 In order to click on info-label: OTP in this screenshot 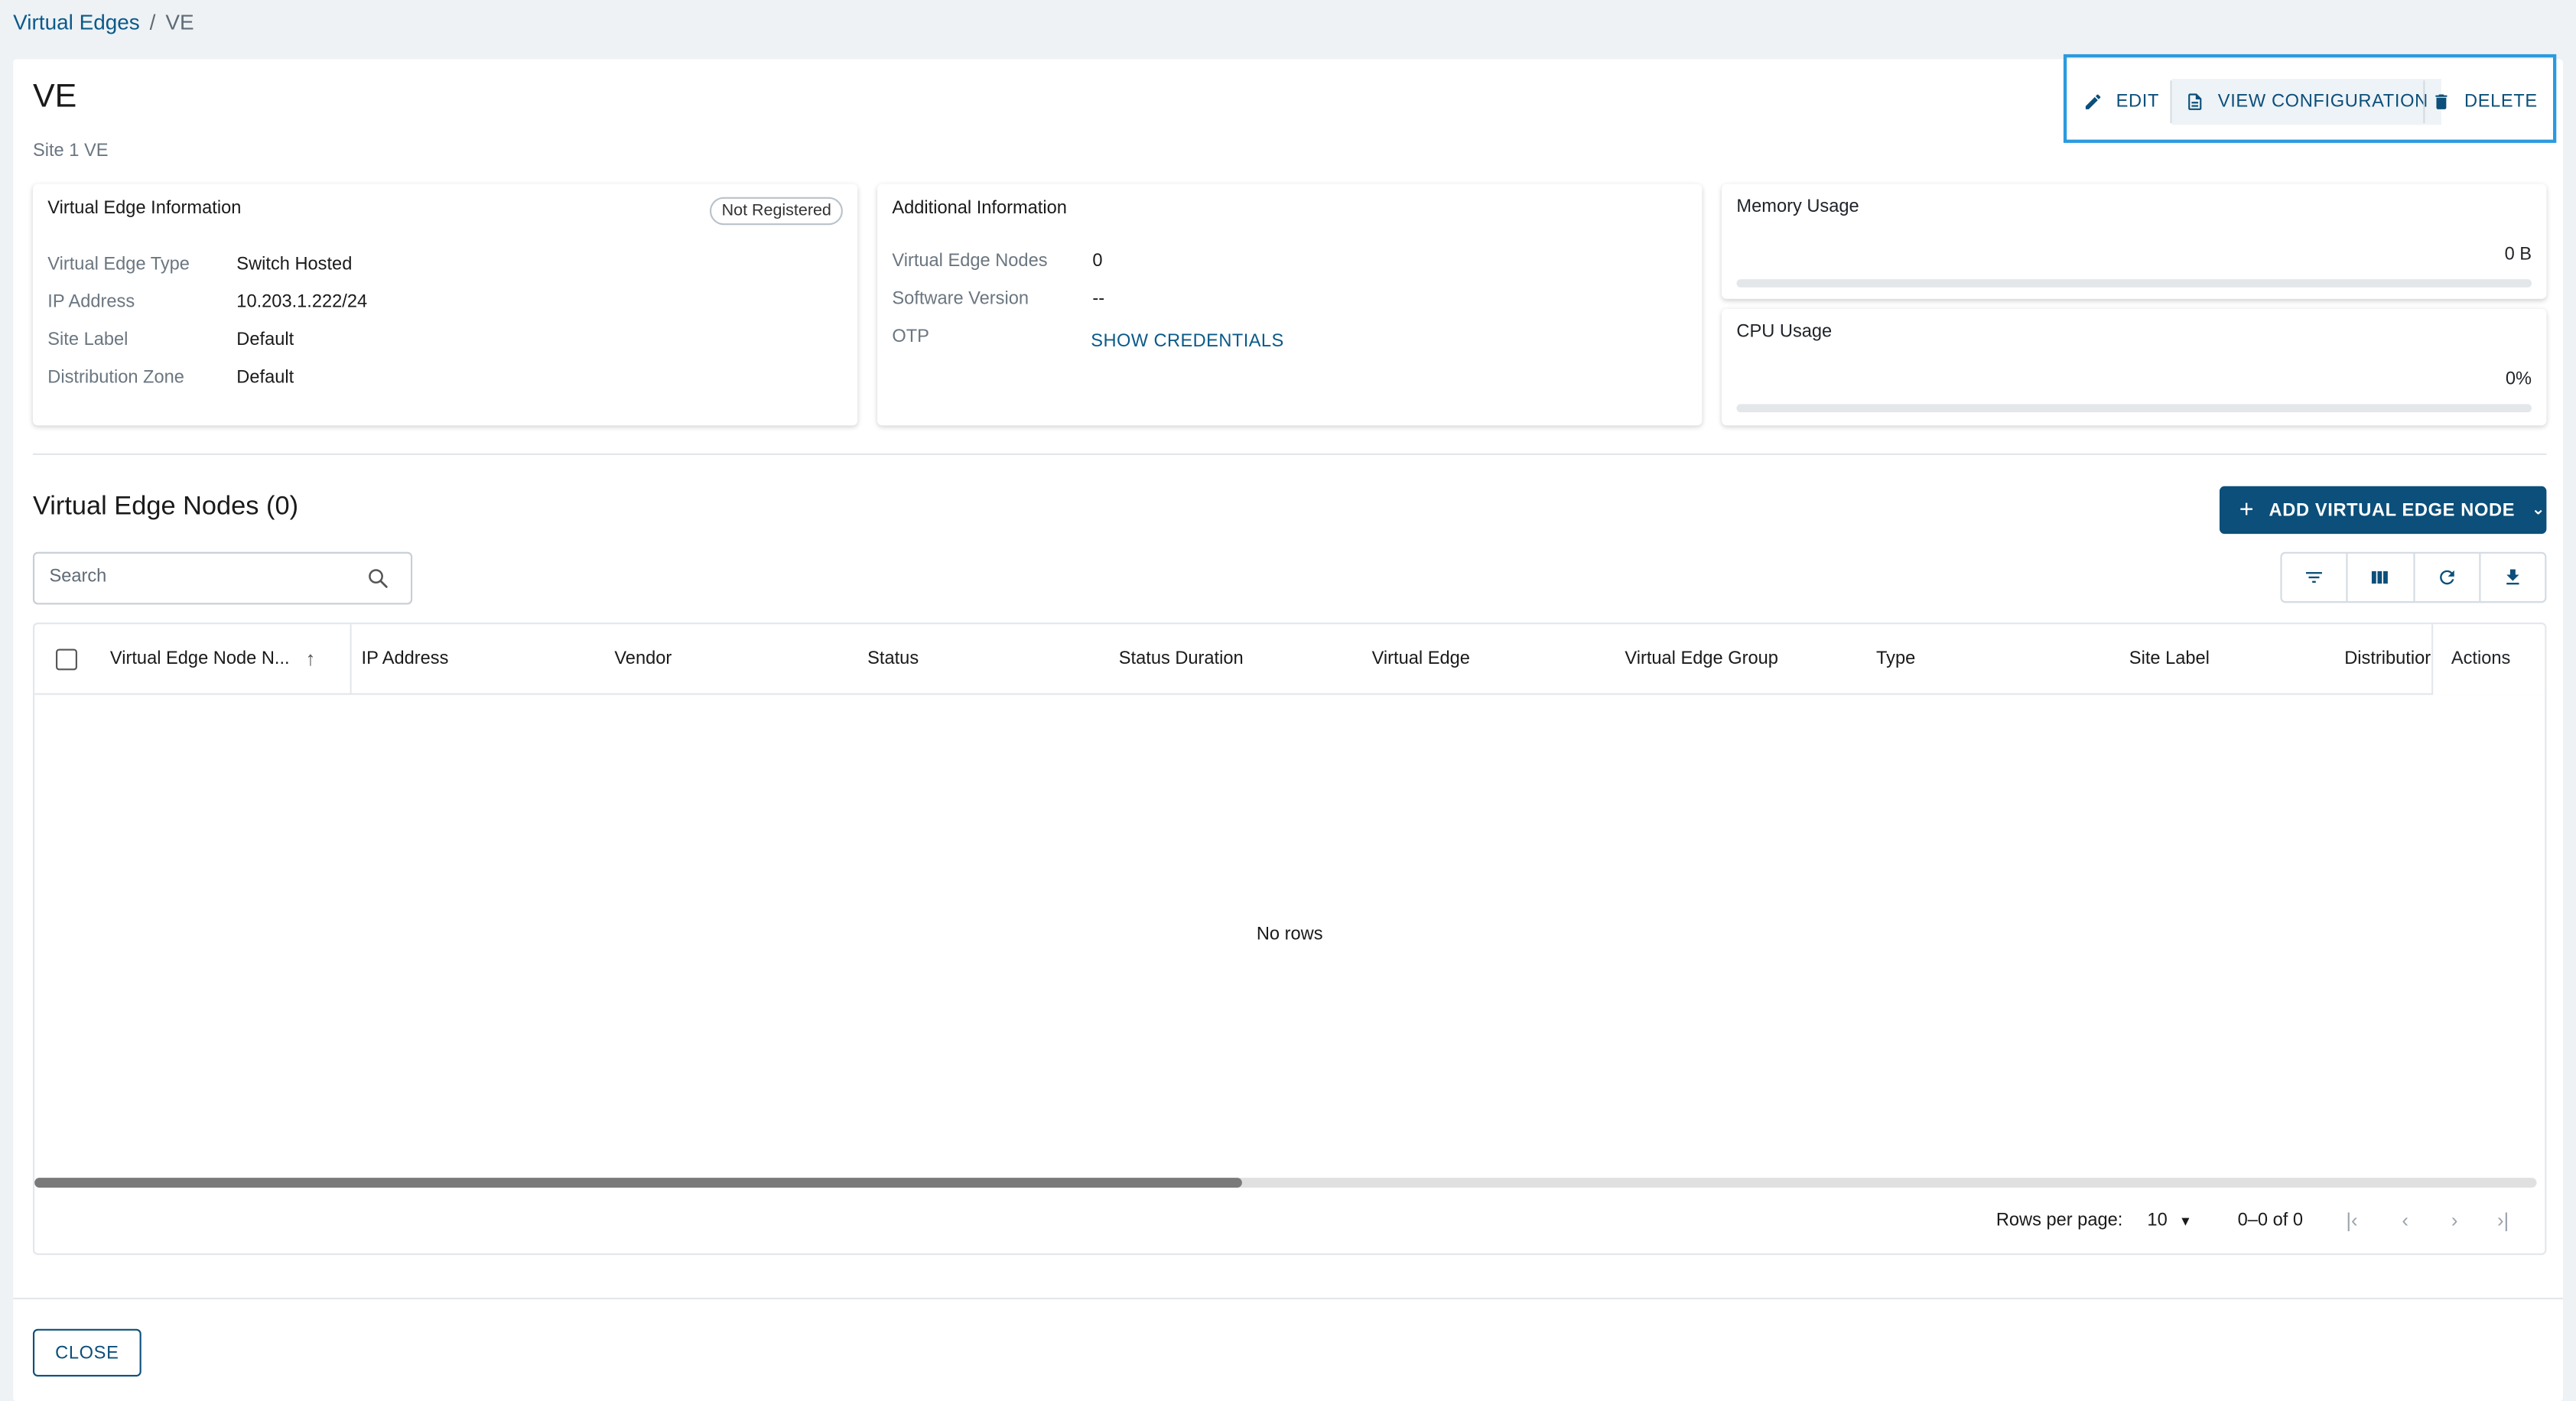, I will do `click(910, 337)`.